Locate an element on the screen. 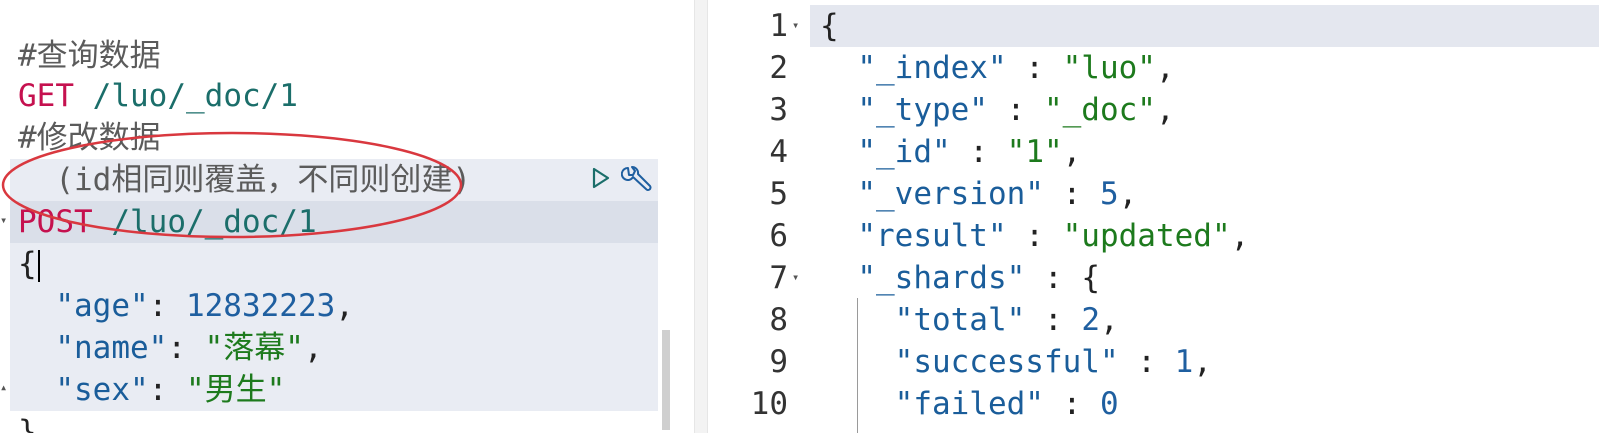 This screenshot has height=433, width=1599. response-line: "_id" : "1", is located at coordinates (969, 152).